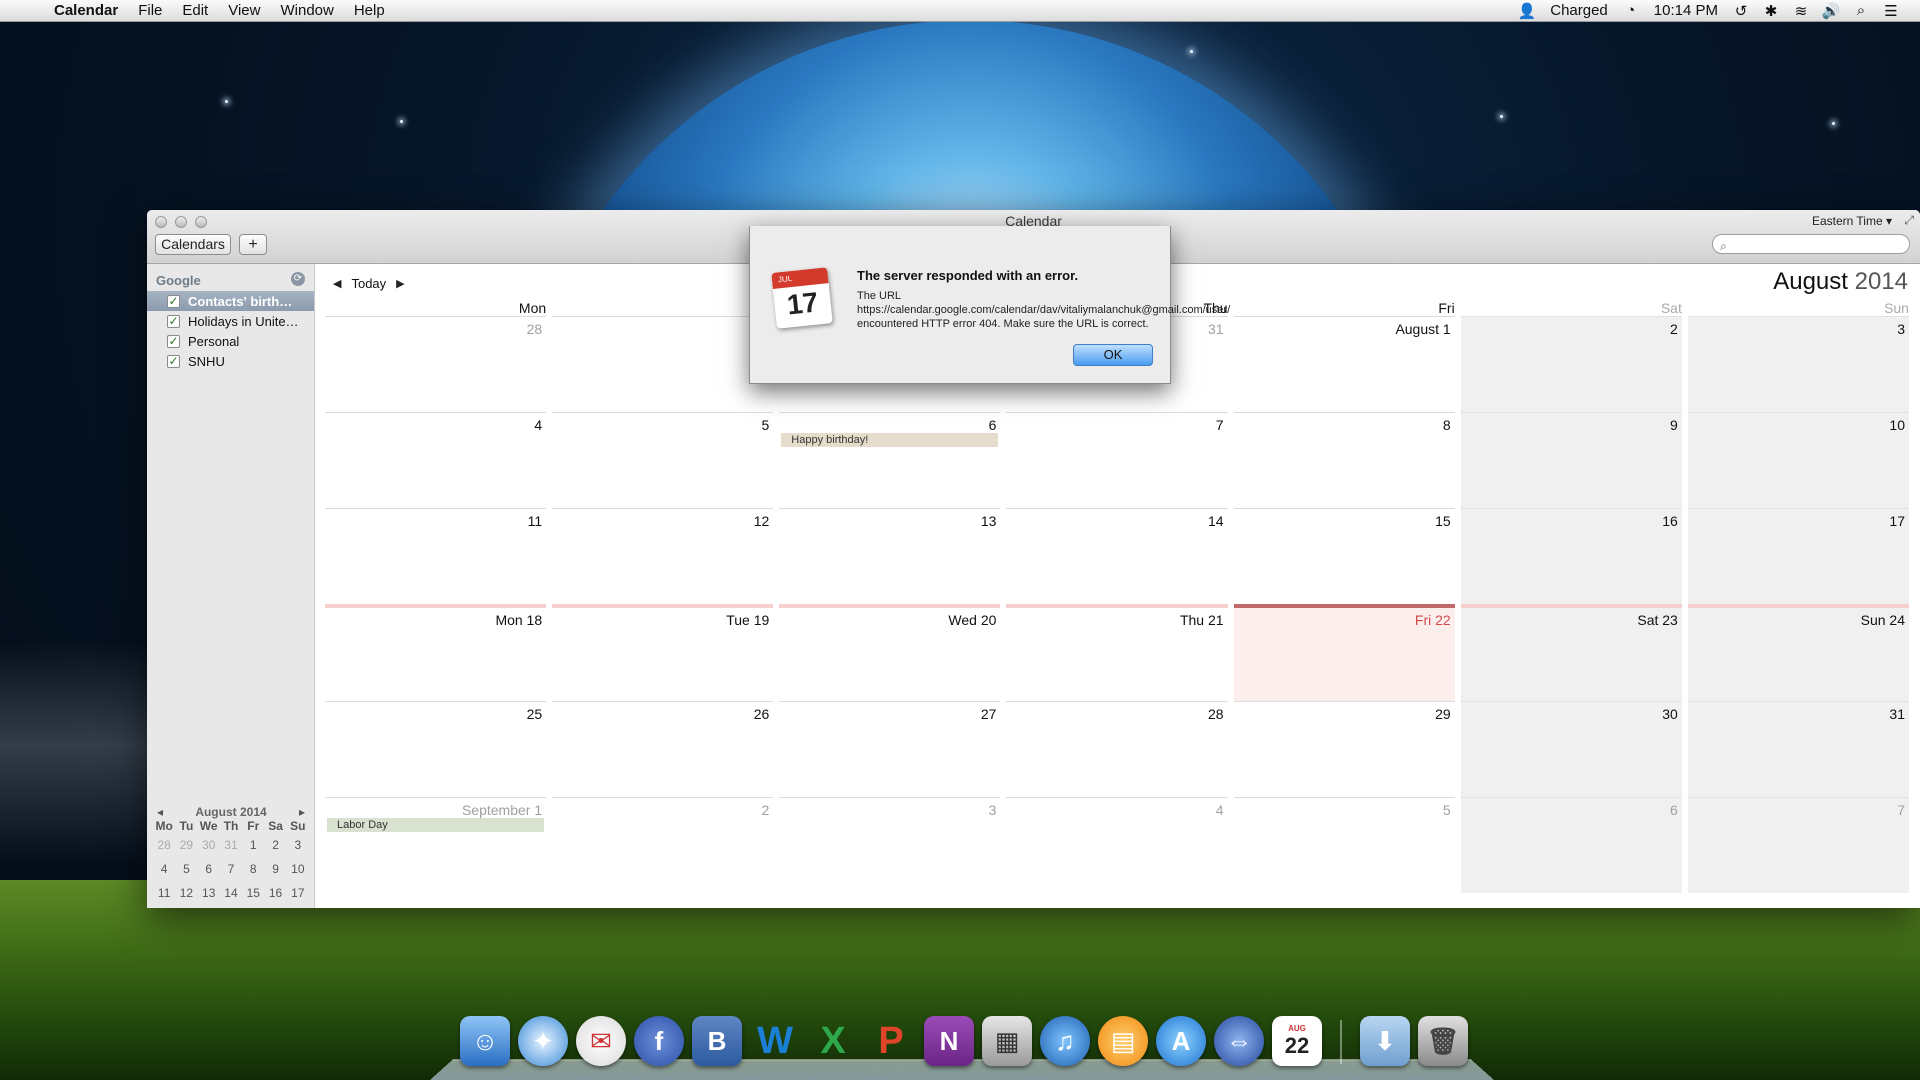 This screenshot has height=1080, width=1920. Describe the element at coordinates (164, 869) in the screenshot. I see `mini-day: 4` at that location.